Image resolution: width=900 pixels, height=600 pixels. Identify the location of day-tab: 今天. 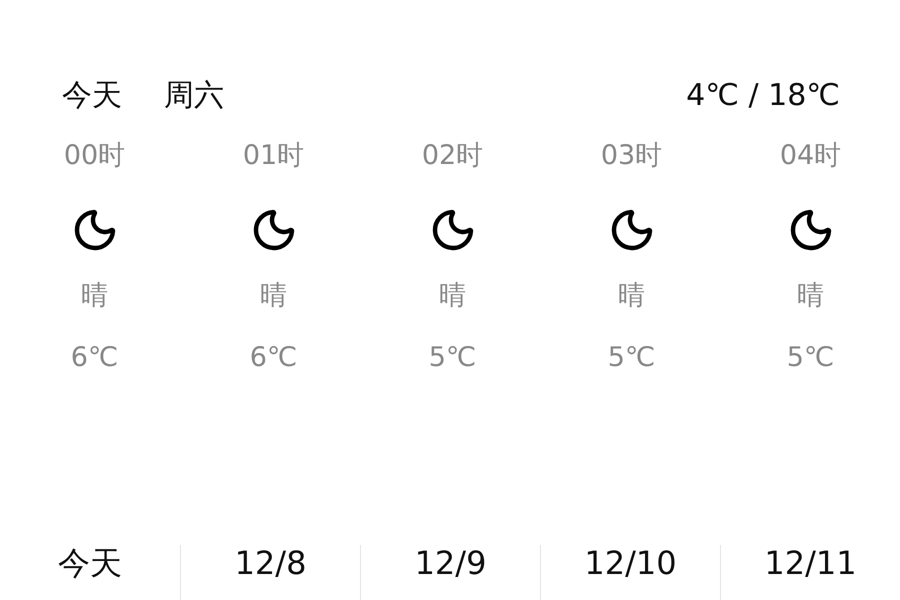
(90, 571).